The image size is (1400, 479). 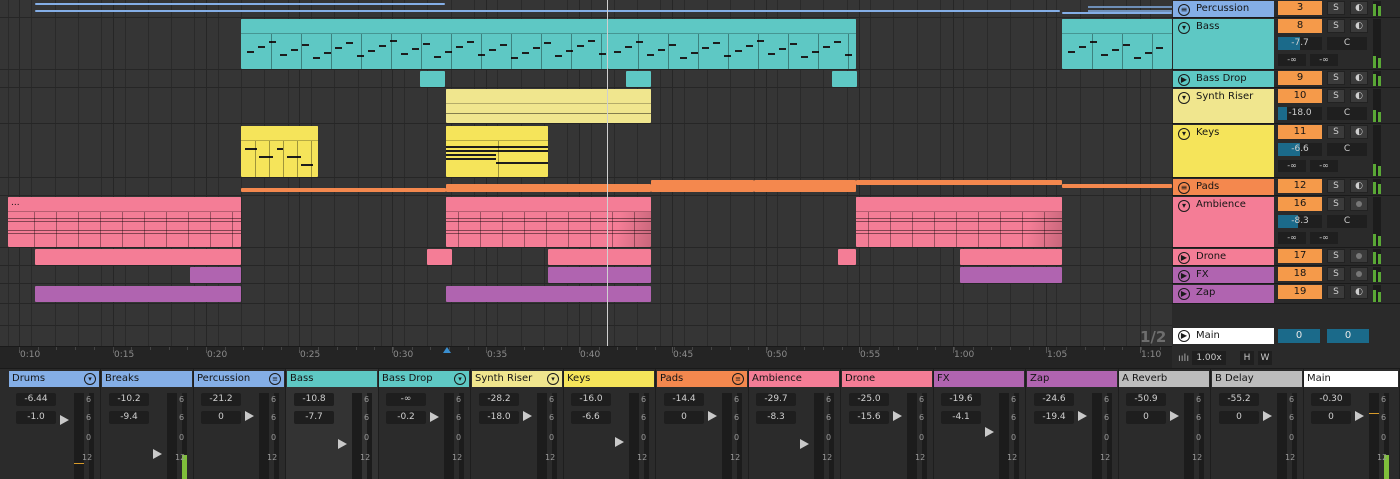 I want to click on send-b: -∞, so click(x=1324, y=166).